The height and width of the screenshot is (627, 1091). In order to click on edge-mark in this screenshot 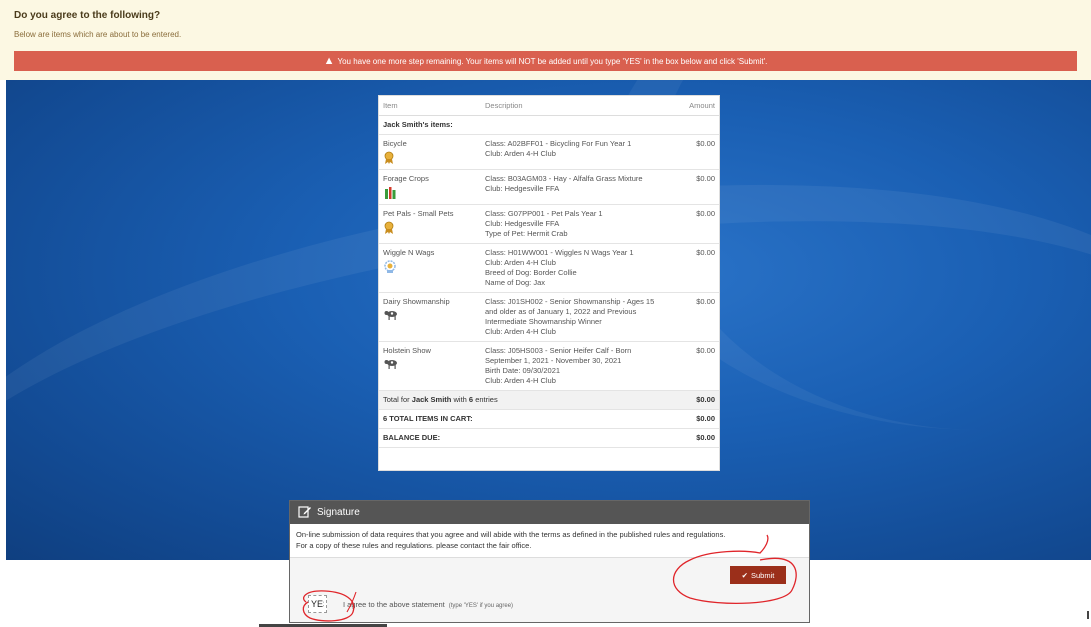, I will do `click(1088, 615)`.